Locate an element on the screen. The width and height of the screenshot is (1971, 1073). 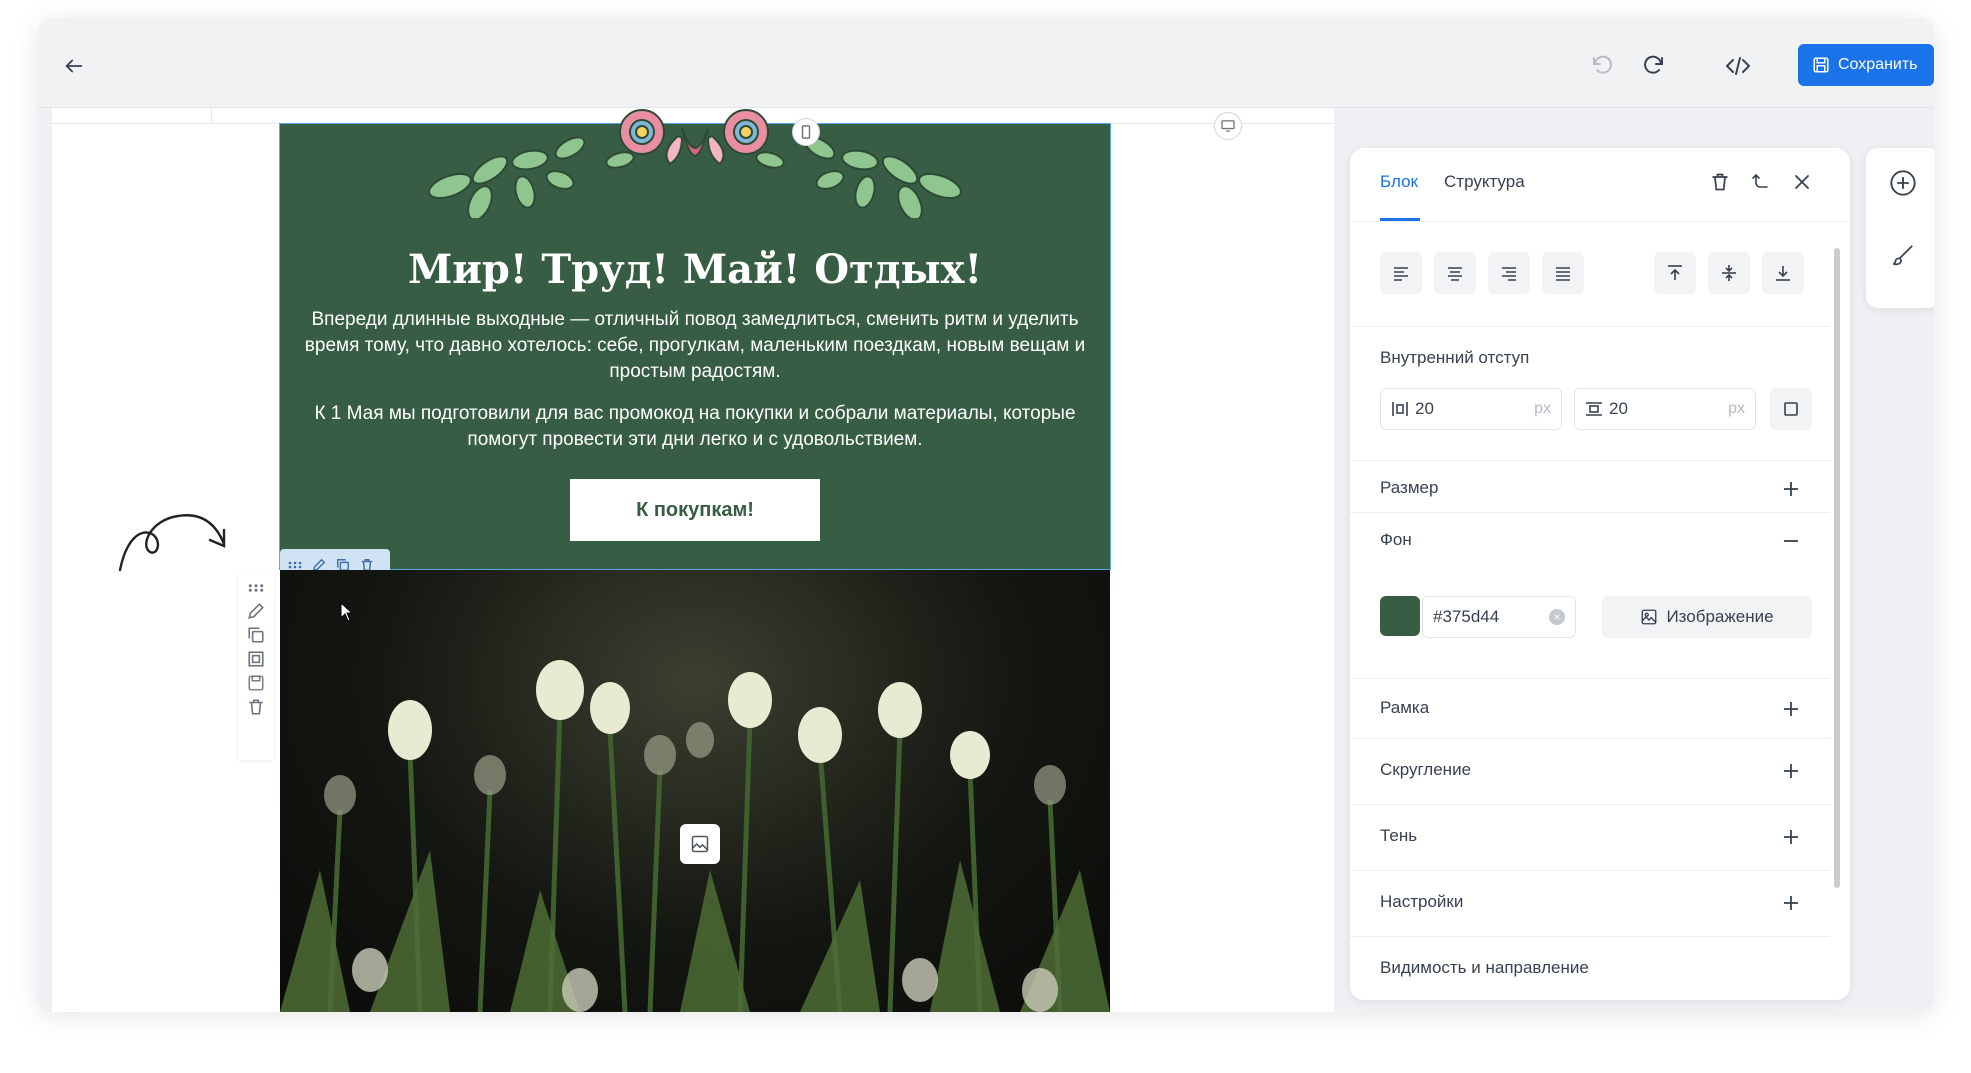
add-block-button is located at coordinates (1903, 183).